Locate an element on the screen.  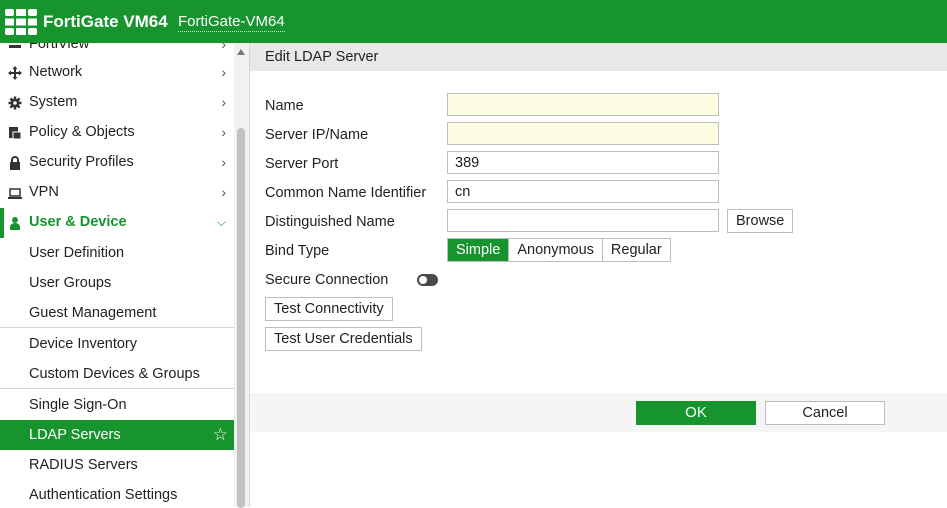
chevron-down-icon: ⌵ is located at coordinates (221, 222).